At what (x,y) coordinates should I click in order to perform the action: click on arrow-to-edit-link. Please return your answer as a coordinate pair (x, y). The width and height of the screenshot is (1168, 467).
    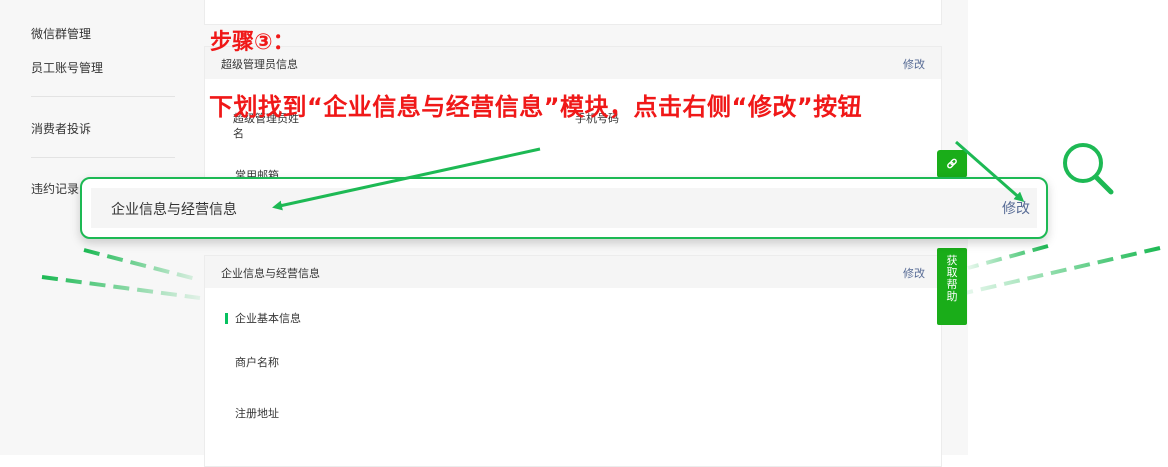
    Looking at the image, I should click on (990, 171).